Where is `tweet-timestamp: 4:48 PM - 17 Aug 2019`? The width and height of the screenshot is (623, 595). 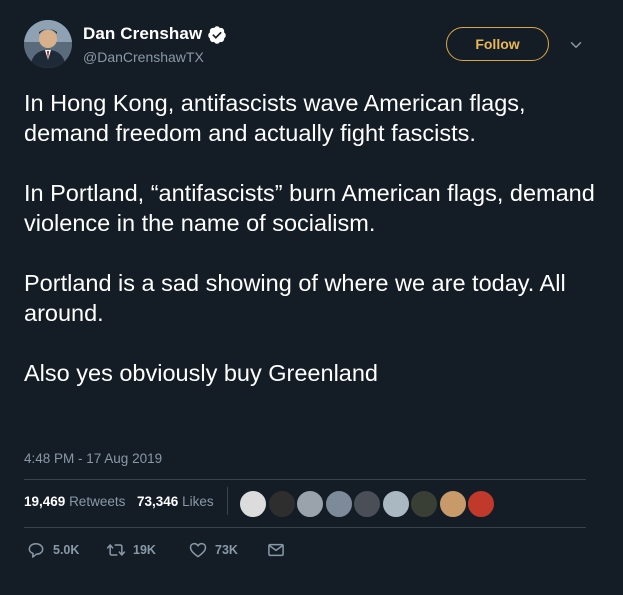
tweet-timestamp: 4:48 PM - 17 Aug 2019 is located at coordinates (93, 458).